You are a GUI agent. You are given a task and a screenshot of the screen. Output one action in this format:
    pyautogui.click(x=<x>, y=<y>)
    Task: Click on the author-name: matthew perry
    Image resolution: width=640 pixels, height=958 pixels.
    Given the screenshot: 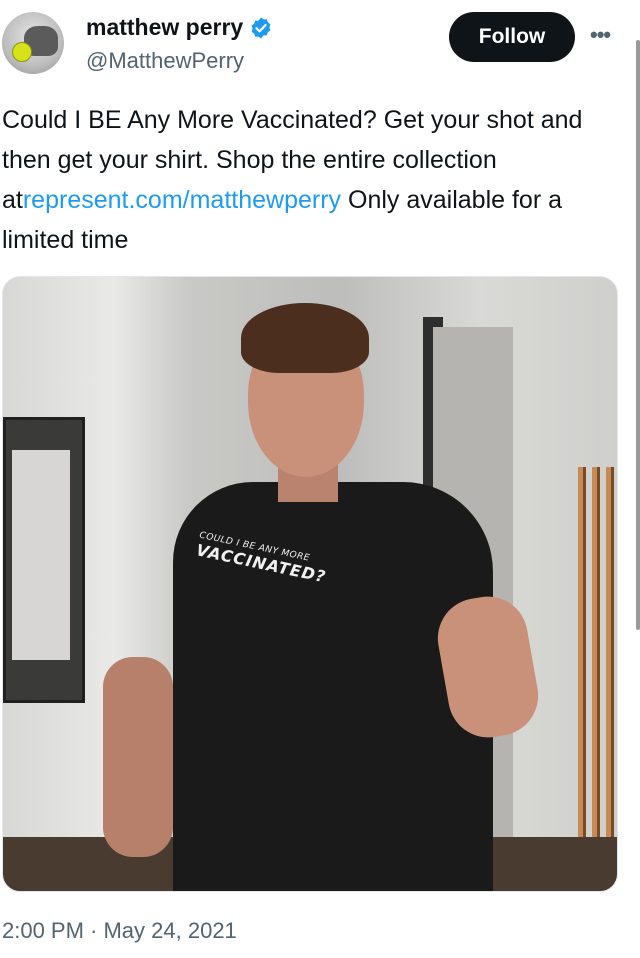 What is the action you would take?
    pyautogui.click(x=164, y=27)
    